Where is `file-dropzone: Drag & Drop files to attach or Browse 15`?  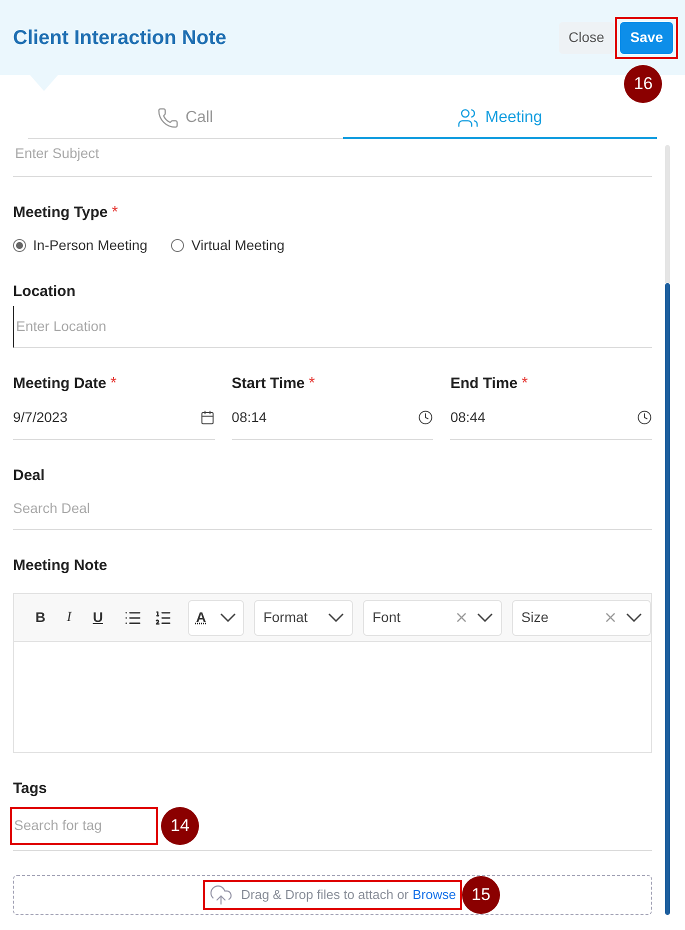 file-dropzone: Drag & Drop files to attach or Browse 15 is located at coordinates (332, 895).